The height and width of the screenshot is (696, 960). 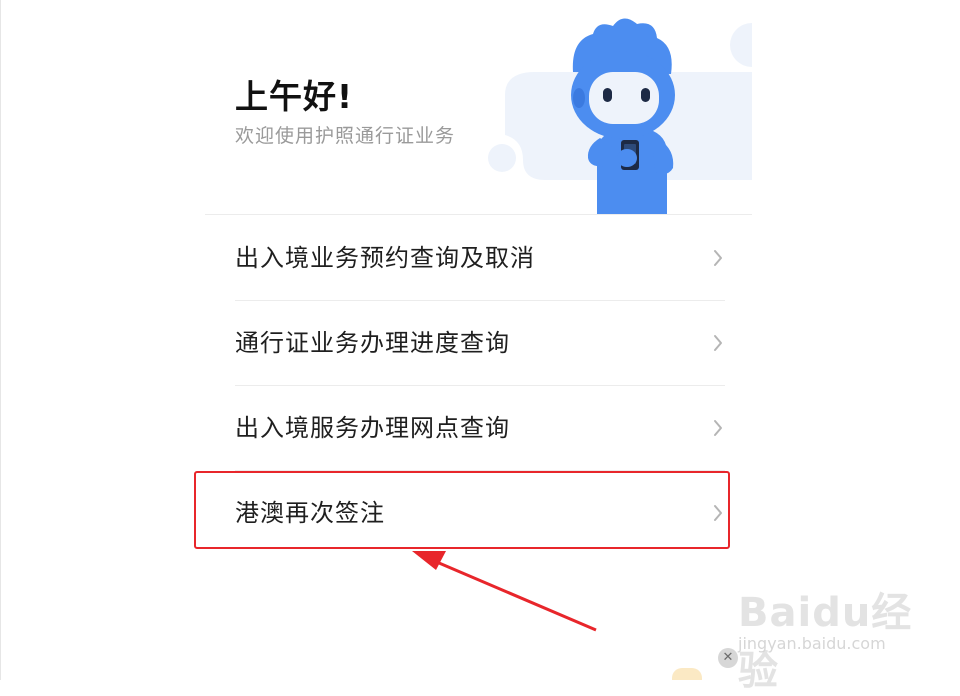 I want to click on menu-item-appointment-query: 出入境业务预约查询及取消, so click(x=480, y=258).